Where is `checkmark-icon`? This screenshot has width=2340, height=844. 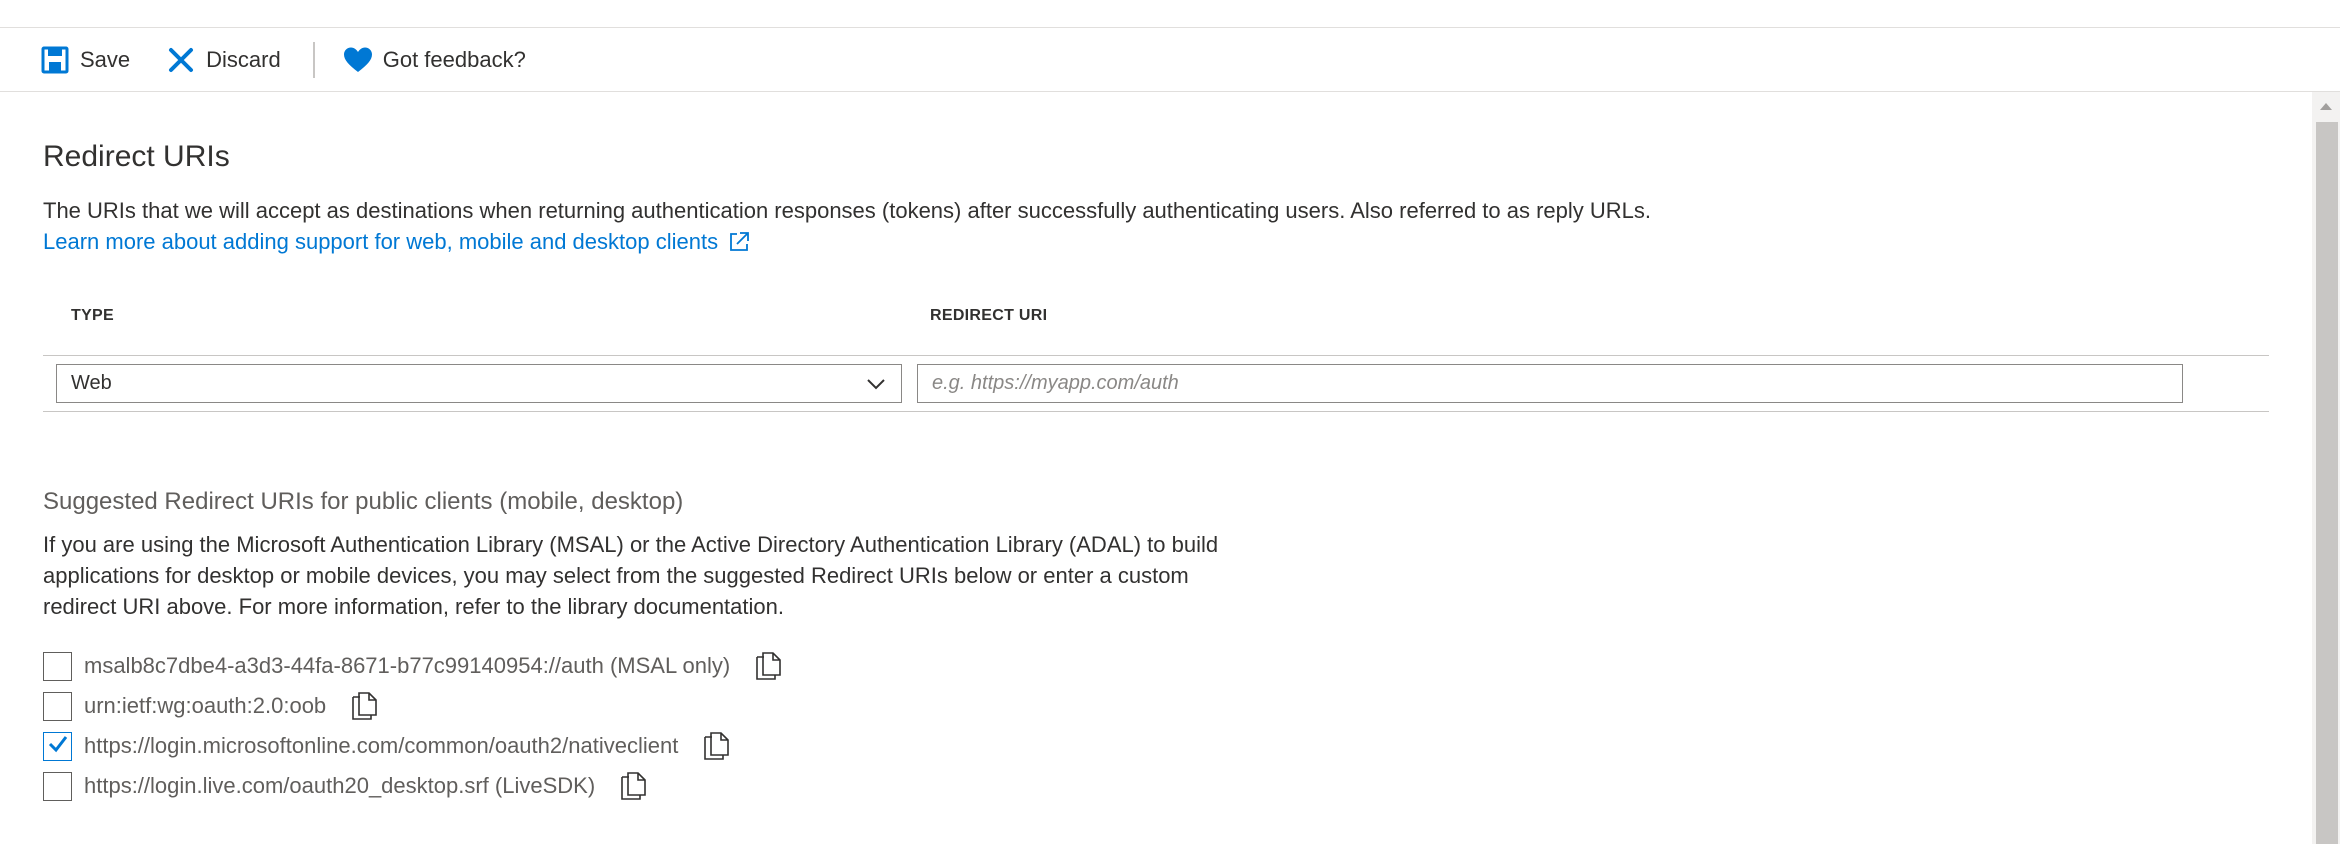 checkmark-icon is located at coordinates (58, 746).